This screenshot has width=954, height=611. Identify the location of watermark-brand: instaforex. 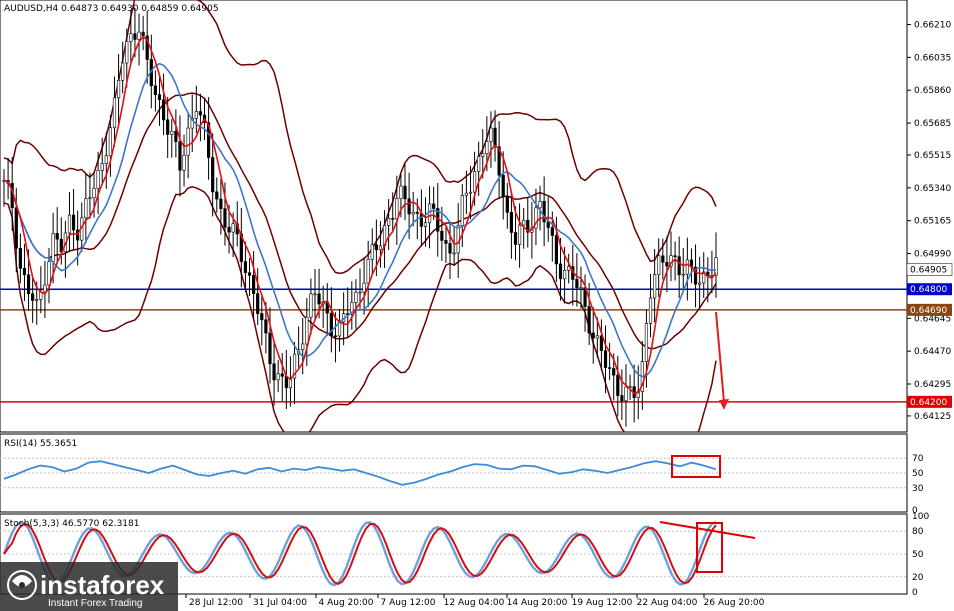
(102, 585).